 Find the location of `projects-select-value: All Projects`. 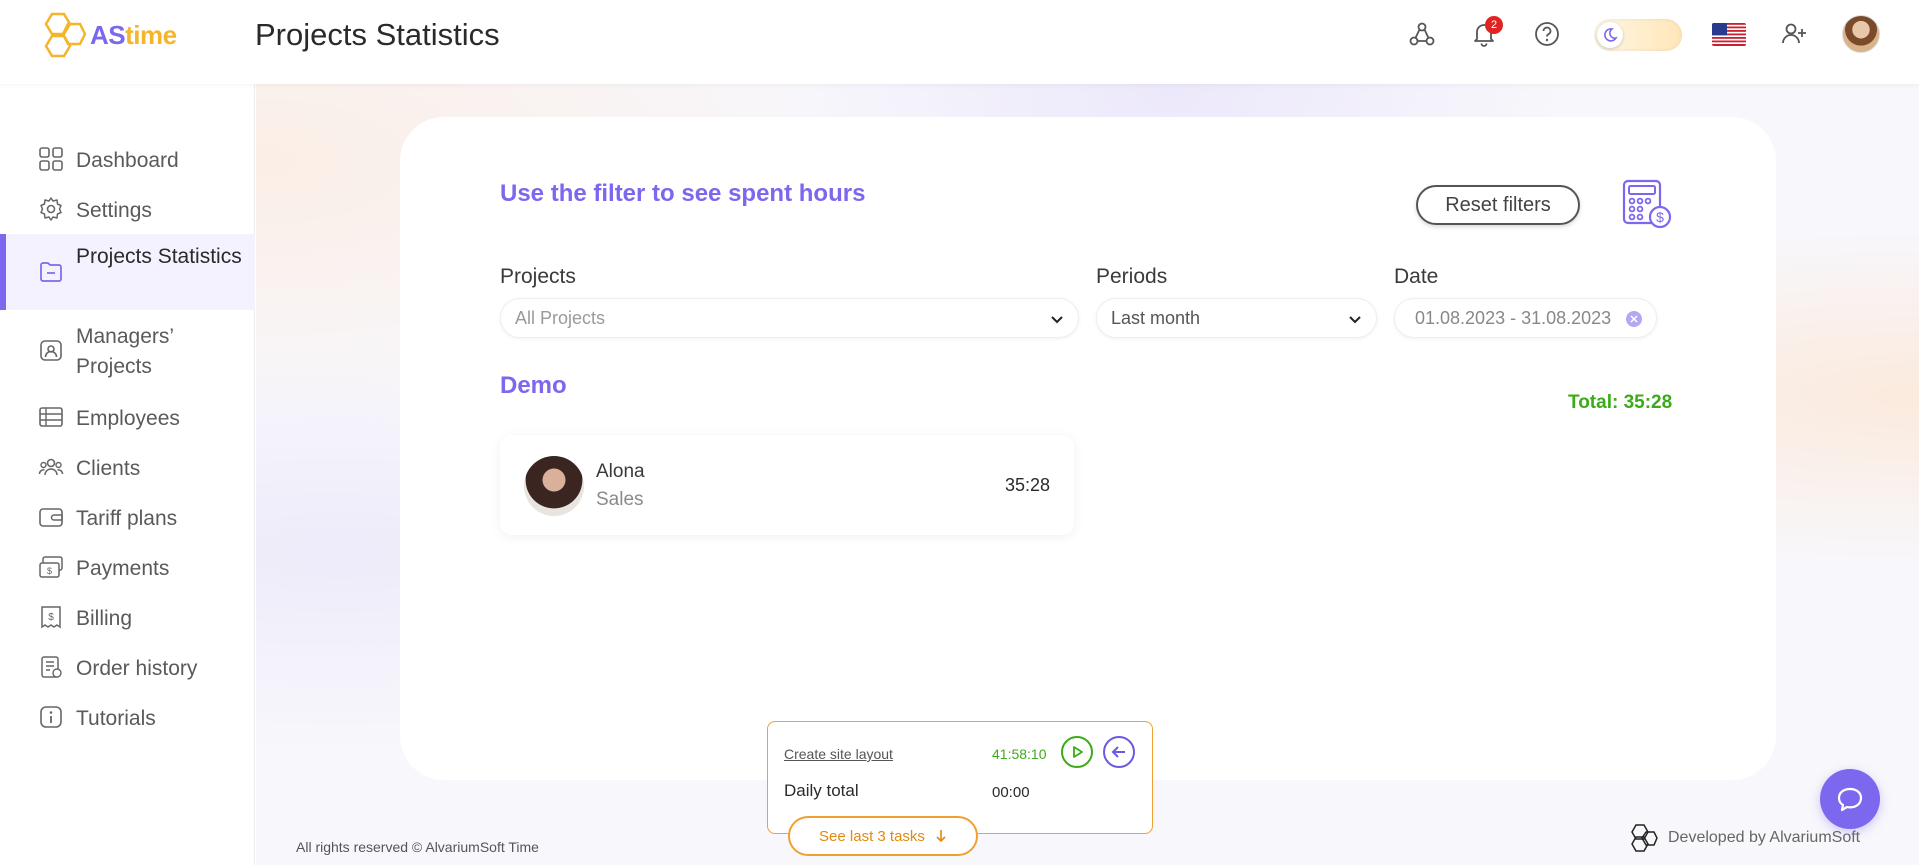

projects-select-value: All Projects is located at coordinates (560, 317).